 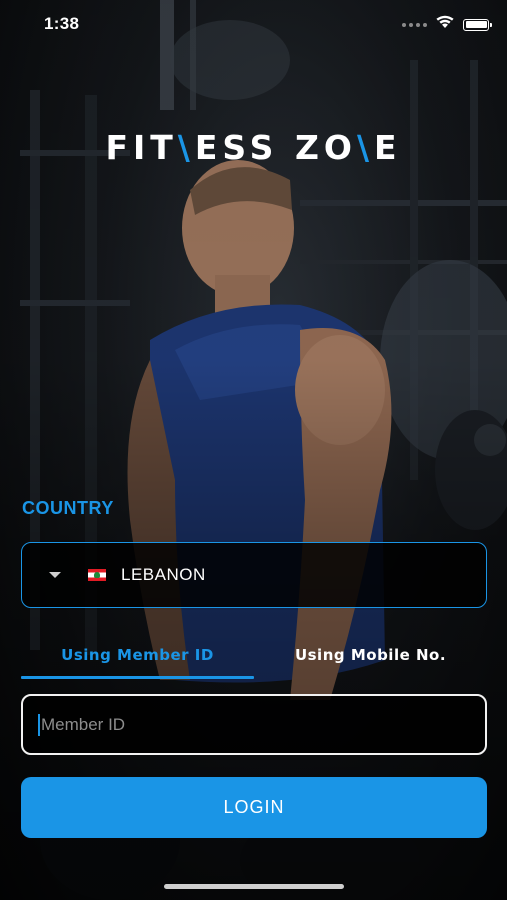 I want to click on status-time: 1:38, so click(x=62, y=23).